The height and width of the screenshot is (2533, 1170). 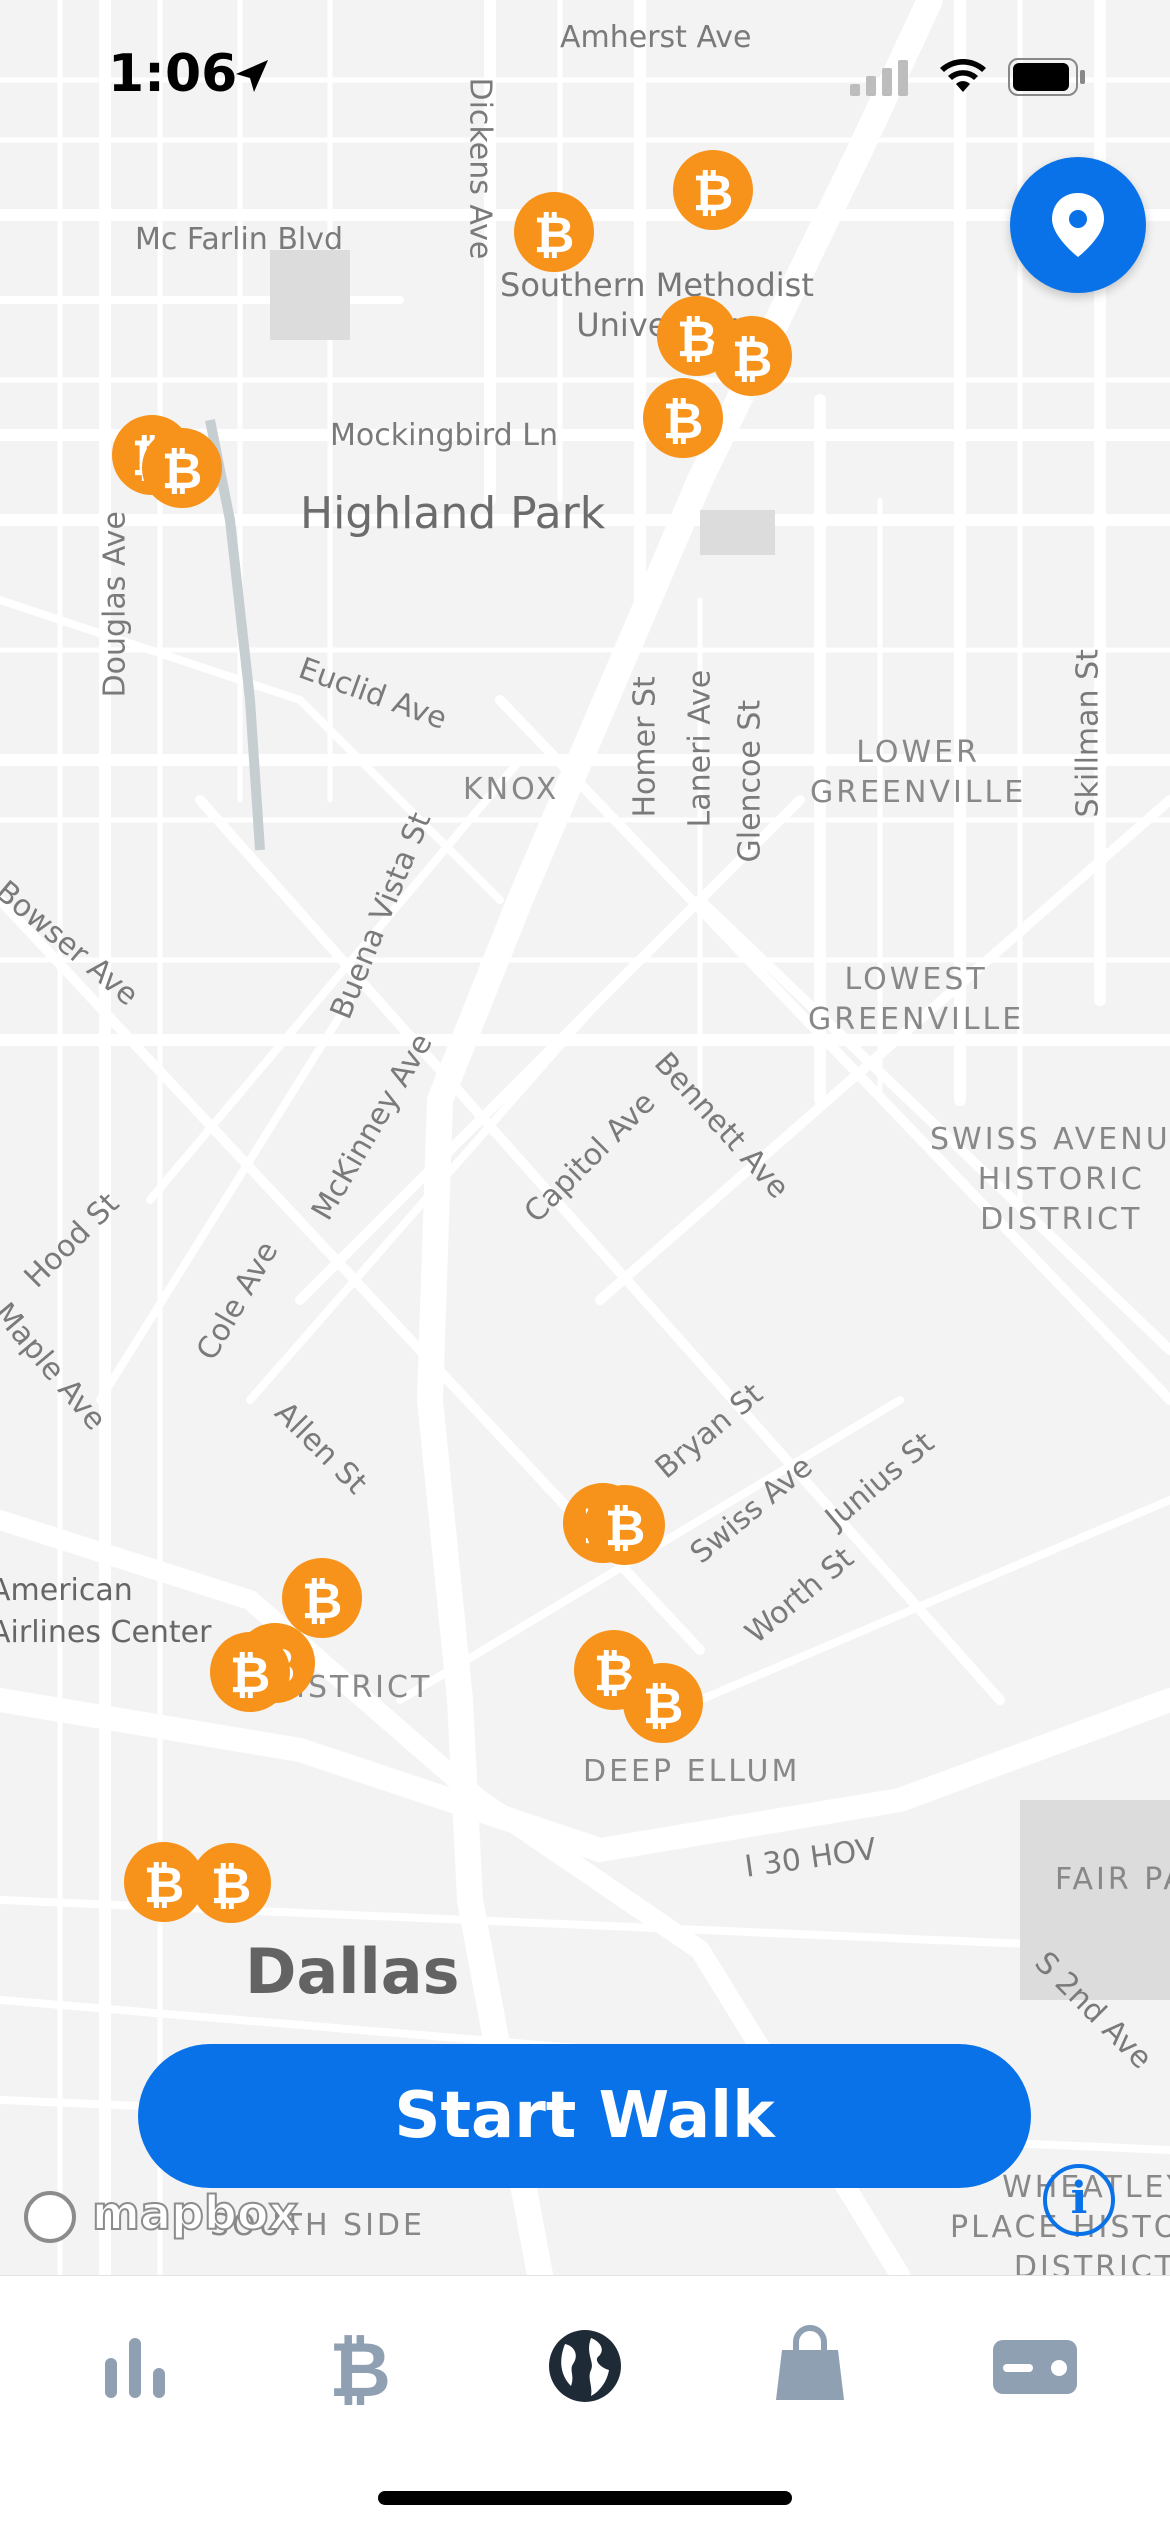 What do you see at coordinates (645, 747) in the screenshot?
I see `street-label: Homer St` at bounding box center [645, 747].